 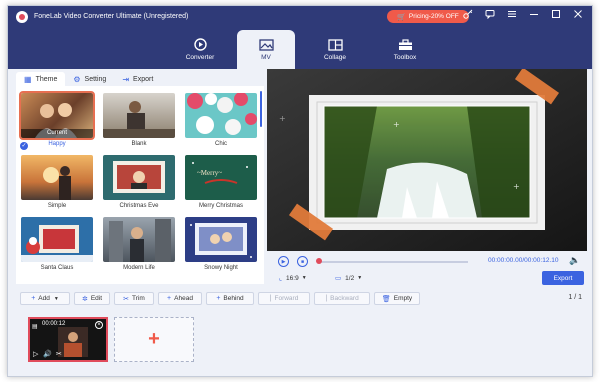 I want to click on tab-toolbox: Toolbox, so click(x=405, y=49).